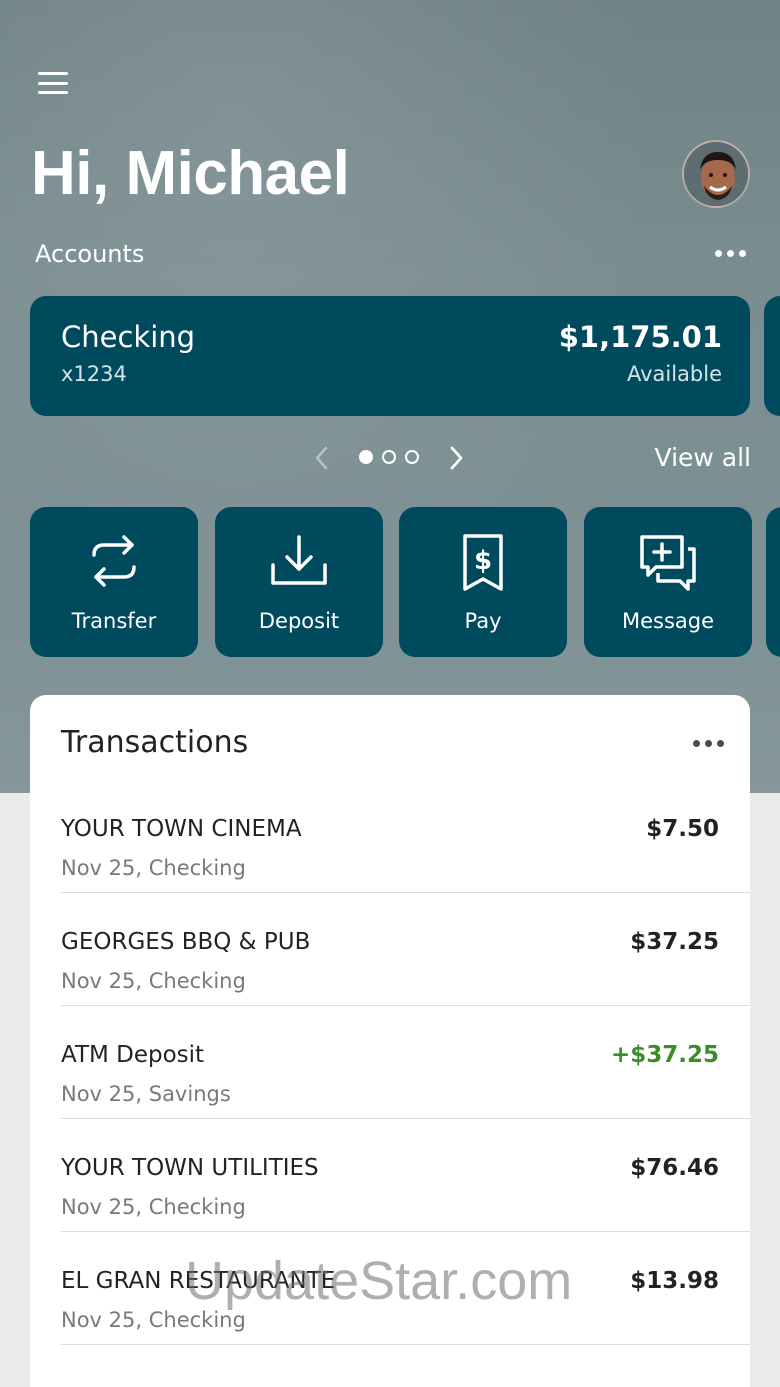 Image resolution: width=780 pixels, height=1387 pixels. What do you see at coordinates (674, 1281) in the screenshot?
I see `transaction-amount: $13.98` at bounding box center [674, 1281].